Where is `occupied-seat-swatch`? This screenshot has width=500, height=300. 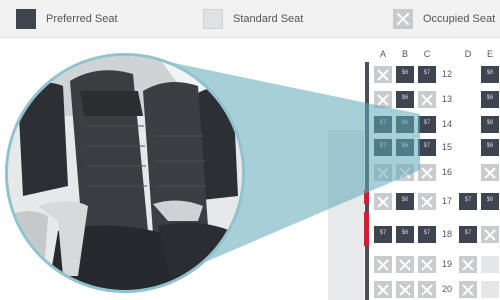 occupied-seat-swatch is located at coordinates (403, 19).